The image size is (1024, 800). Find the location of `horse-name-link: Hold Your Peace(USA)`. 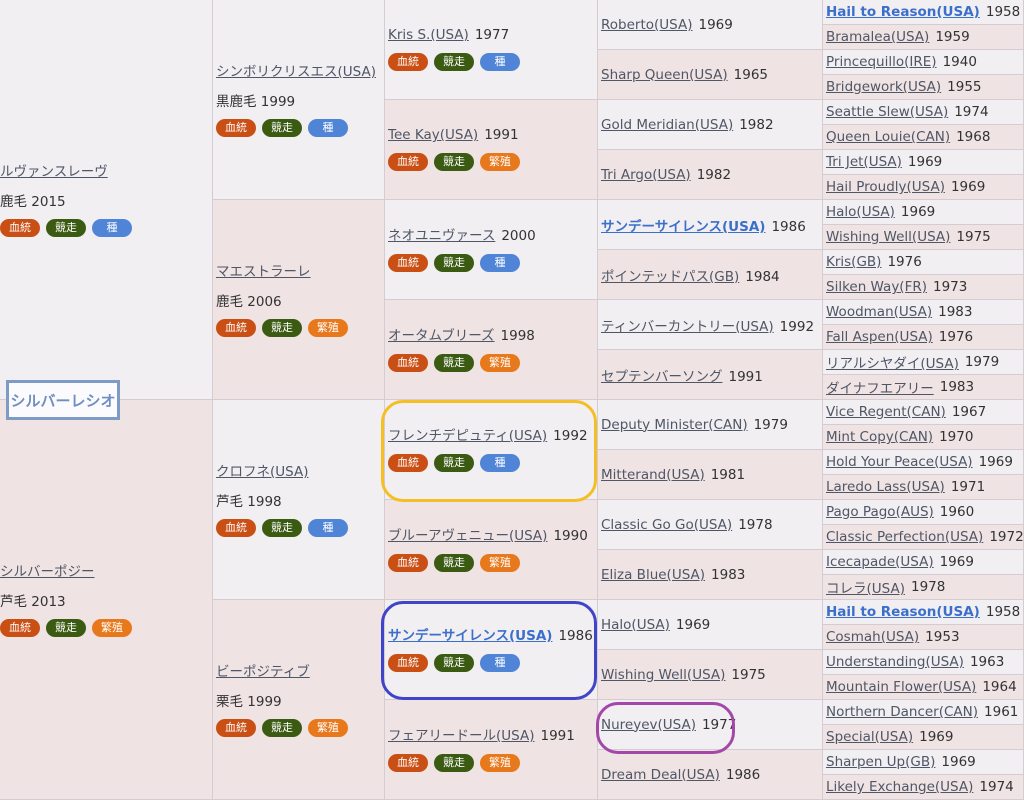

horse-name-link: Hold Your Peace(USA) is located at coordinates (899, 462).